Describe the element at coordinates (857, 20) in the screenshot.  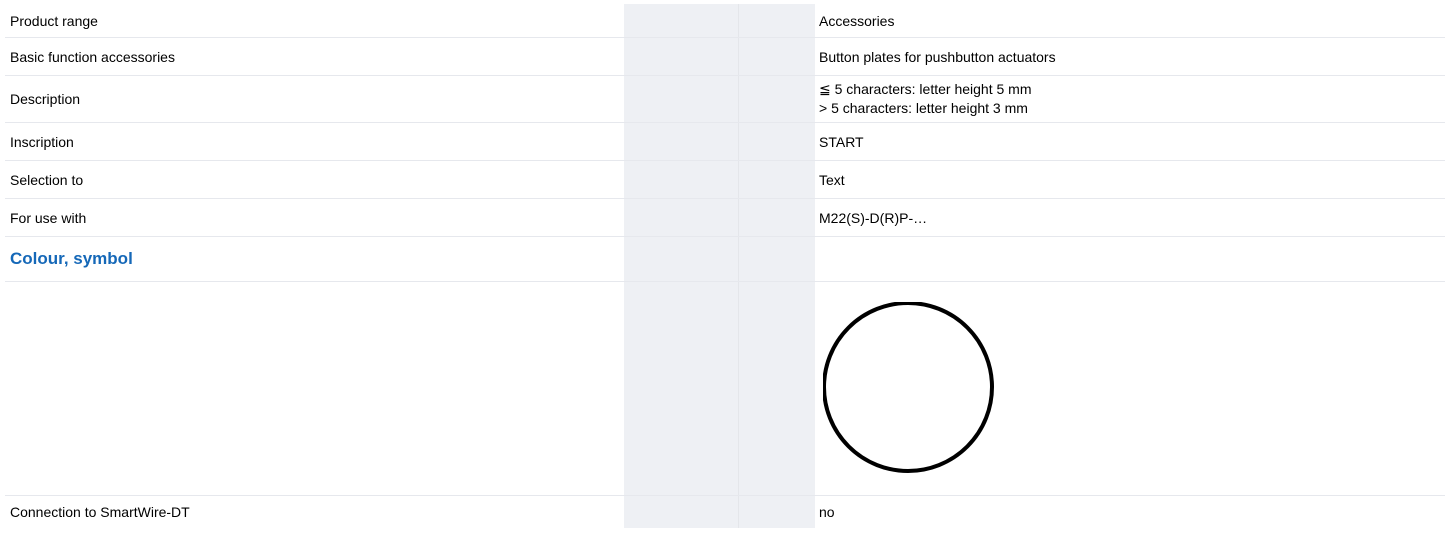
I see `product-range-value: Accessories` at that location.